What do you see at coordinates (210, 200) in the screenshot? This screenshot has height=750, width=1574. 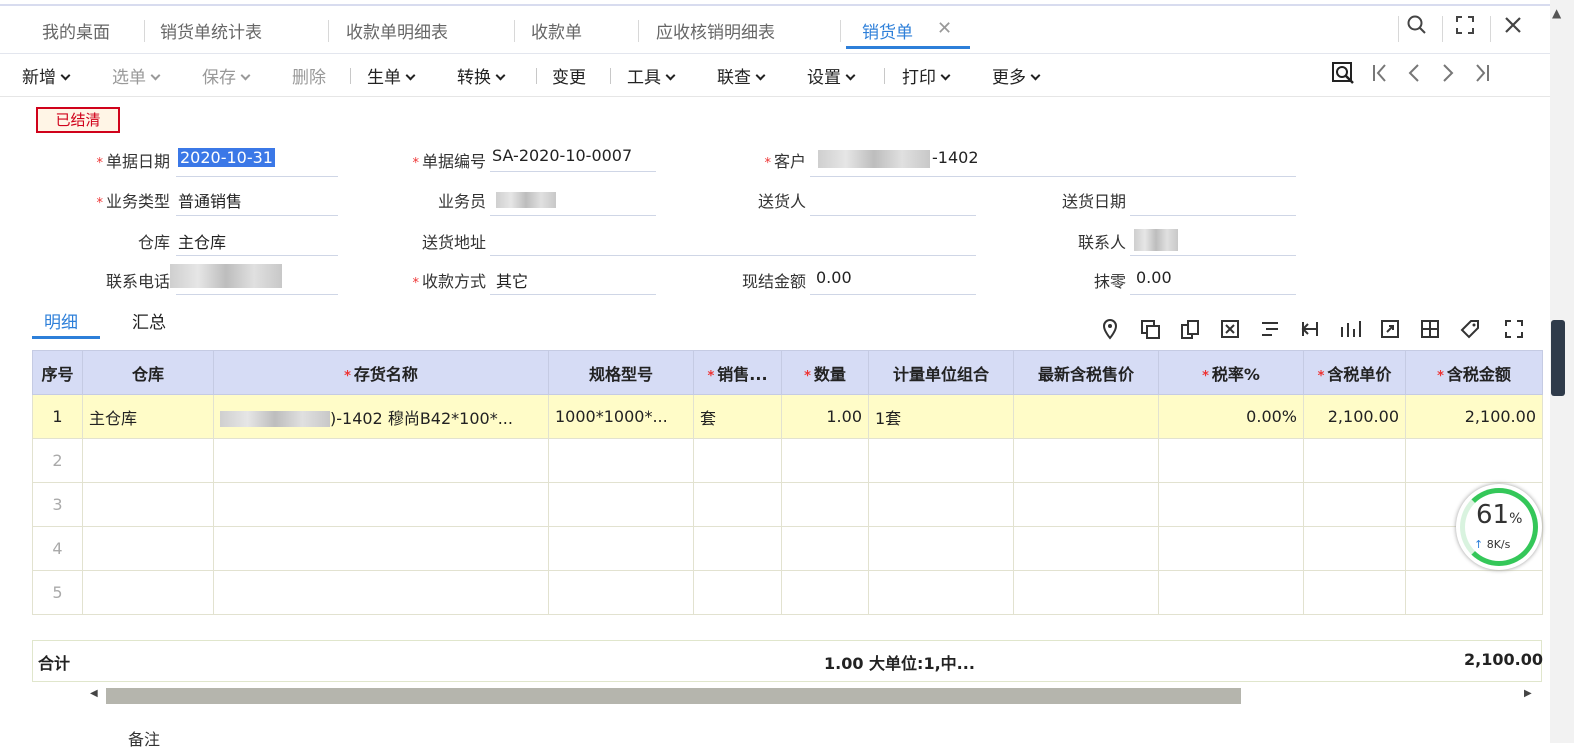 I see `biz-type-field: 普通销售` at bounding box center [210, 200].